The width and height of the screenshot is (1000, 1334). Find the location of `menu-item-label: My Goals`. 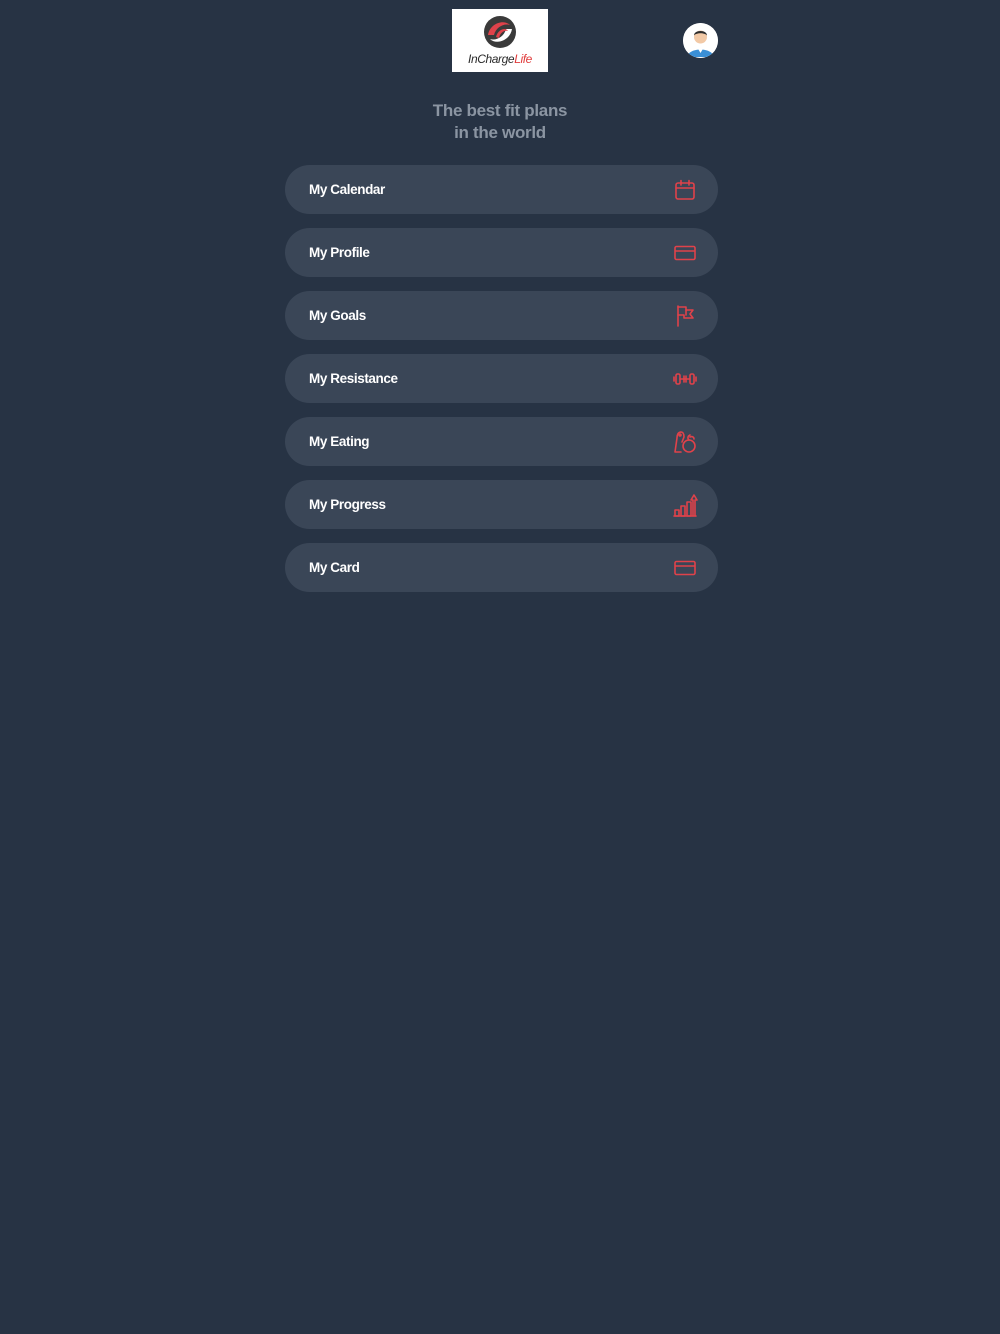

menu-item-label: My Goals is located at coordinates (337, 315).